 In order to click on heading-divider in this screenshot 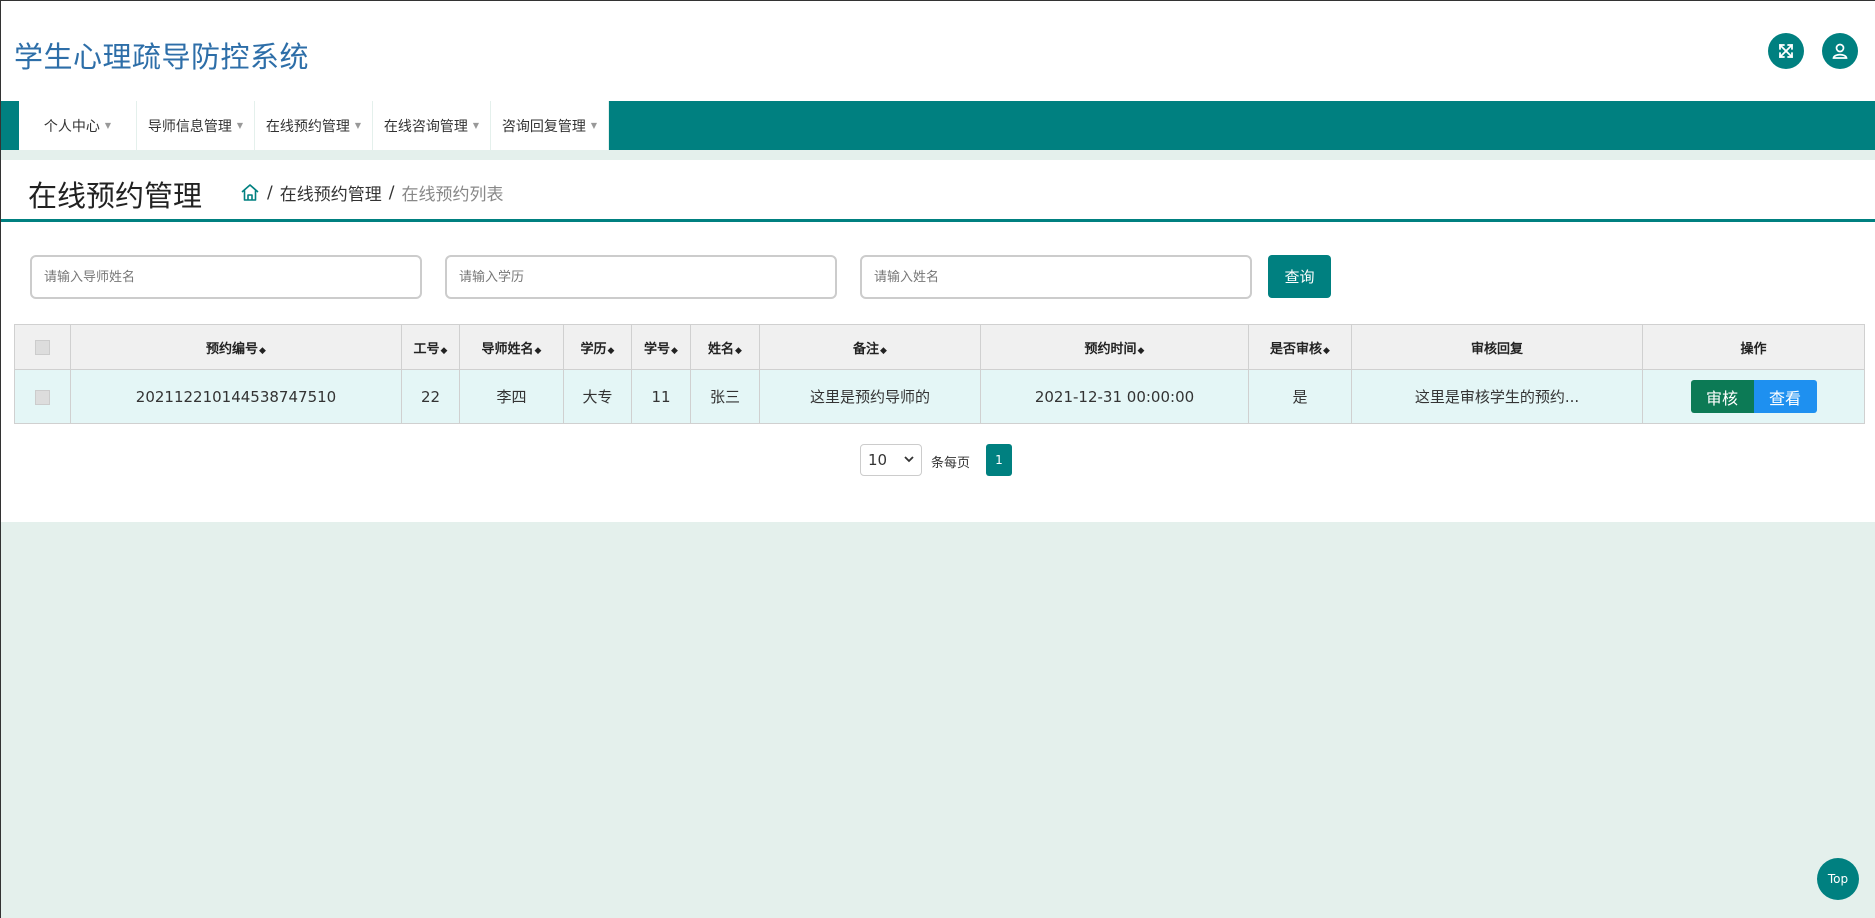, I will do `click(937, 220)`.